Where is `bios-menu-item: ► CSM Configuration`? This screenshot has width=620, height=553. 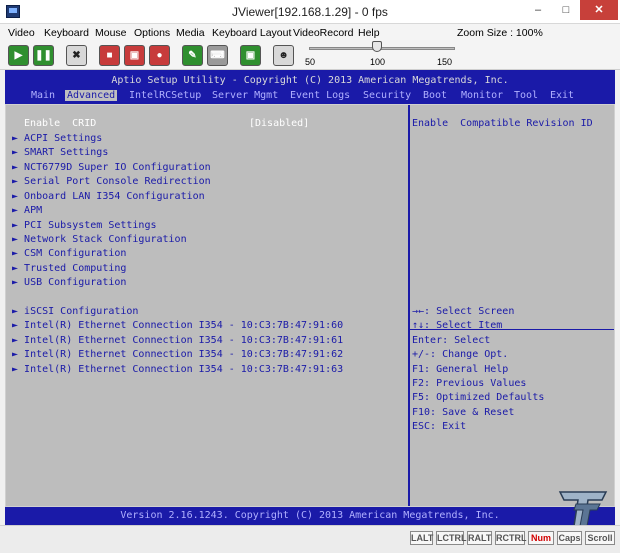
bios-menu-item: ► CSM Configuration is located at coordinates (69, 253).